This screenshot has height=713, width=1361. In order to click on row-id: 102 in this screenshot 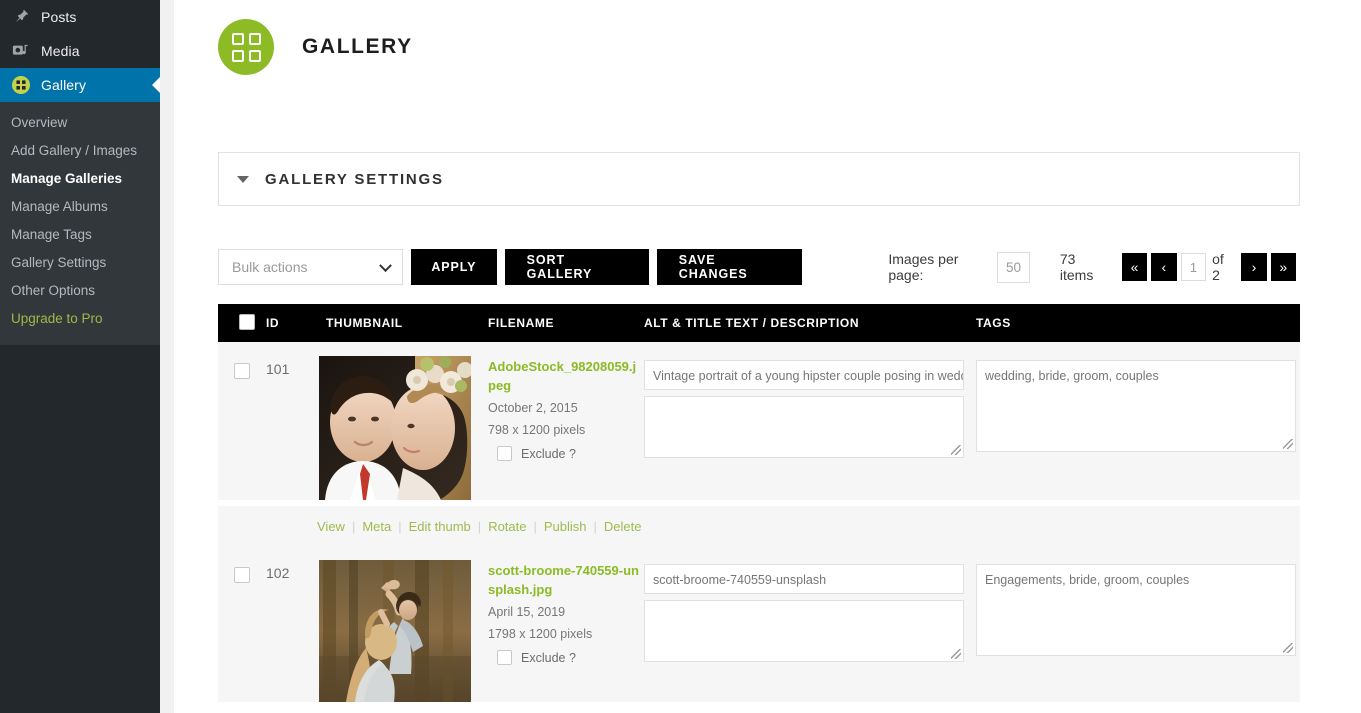, I will do `click(278, 573)`.